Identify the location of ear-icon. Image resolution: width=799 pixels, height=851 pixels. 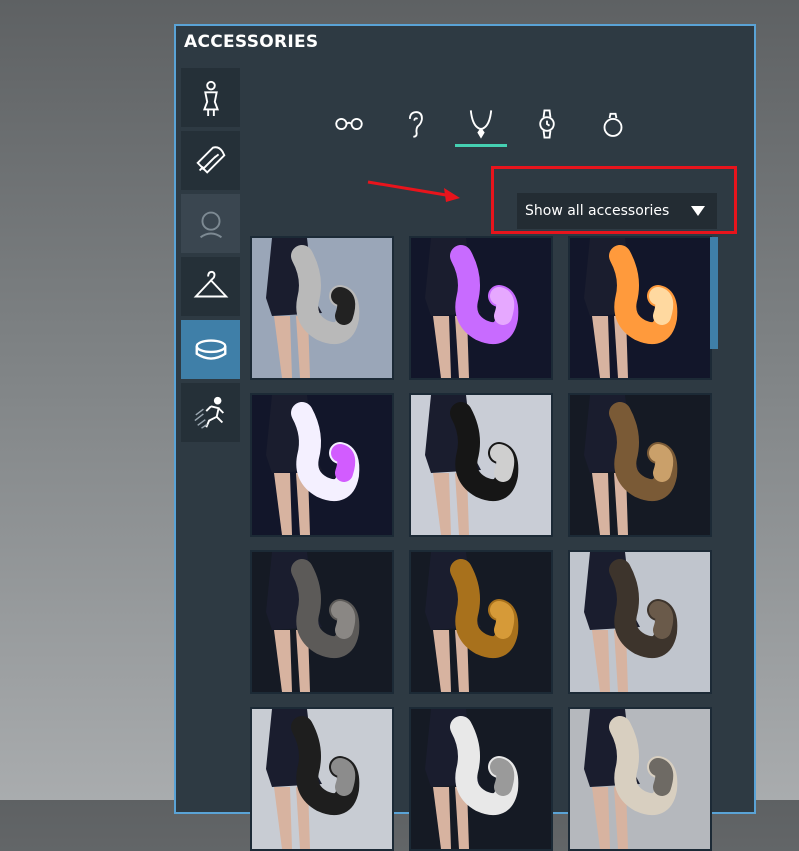
(415, 124).